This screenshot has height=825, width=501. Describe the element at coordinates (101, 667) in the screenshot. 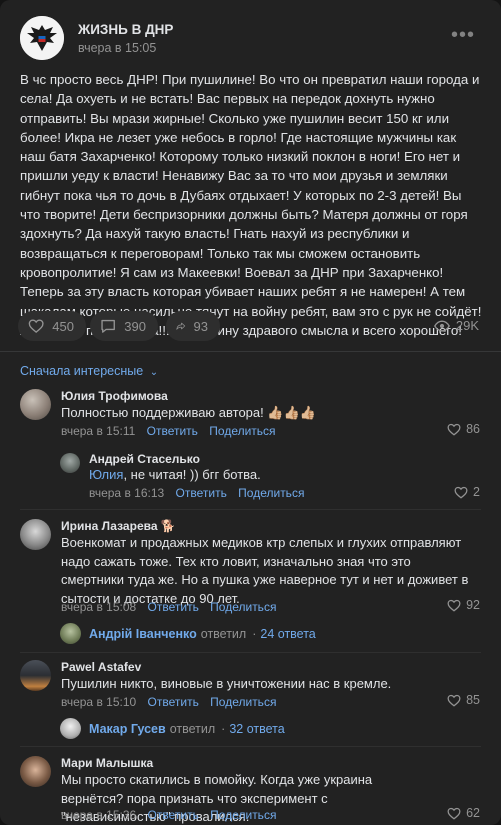

I see `comment-author: Pawel Astafev` at that location.